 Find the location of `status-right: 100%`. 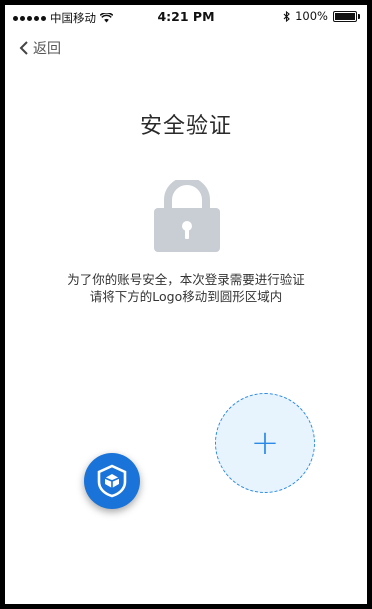

status-right: 100% is located at coordinates (321, 16).